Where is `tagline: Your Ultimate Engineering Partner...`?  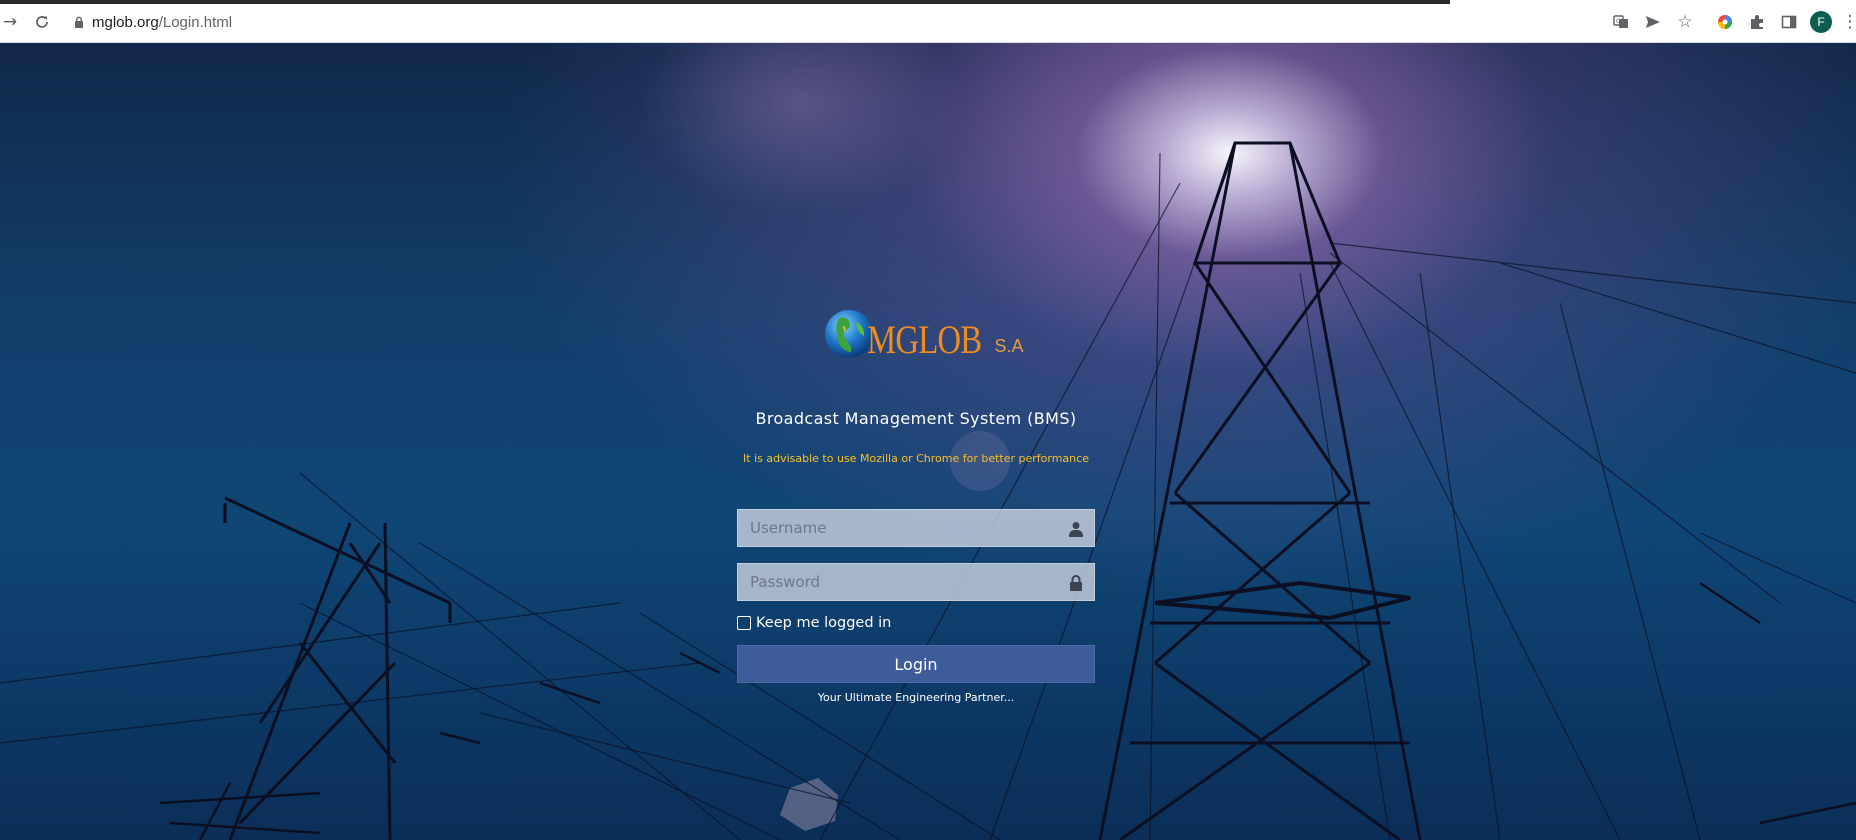 tagline: Your Ultimate Engineering Partner... is located at coordinates (916, 697).